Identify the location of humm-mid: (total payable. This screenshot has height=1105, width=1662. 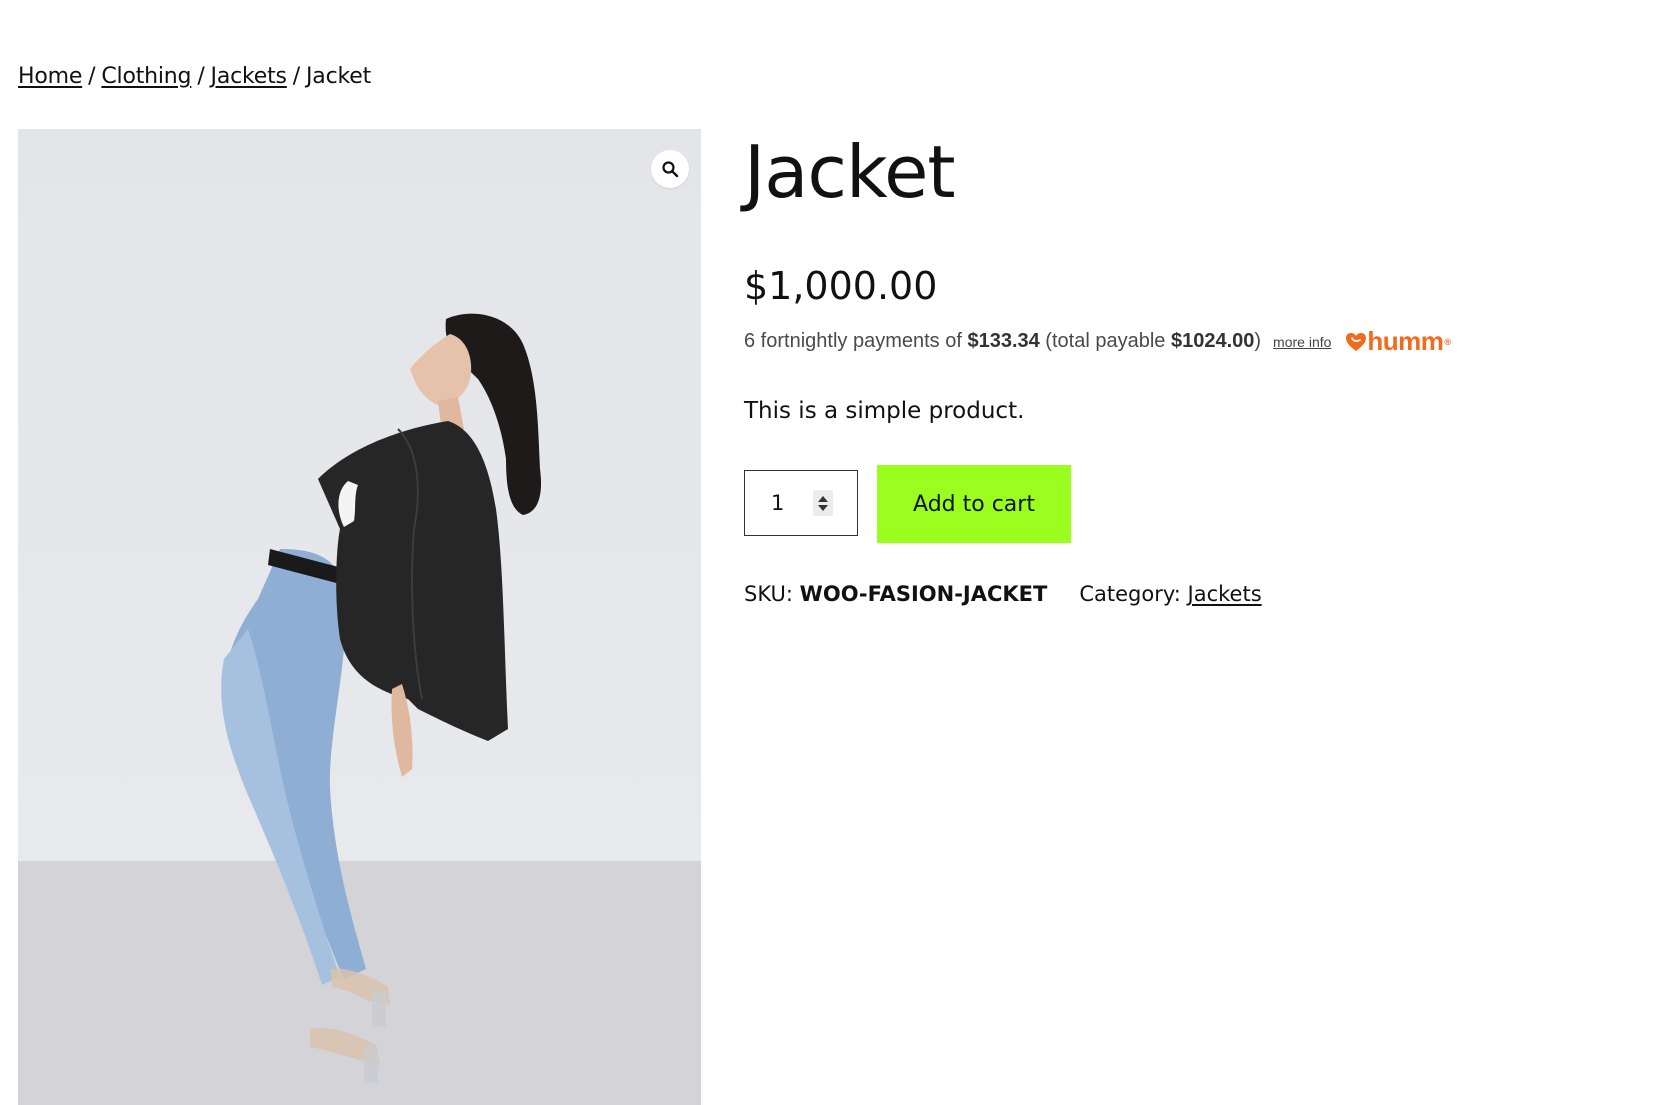
(1105, 341).